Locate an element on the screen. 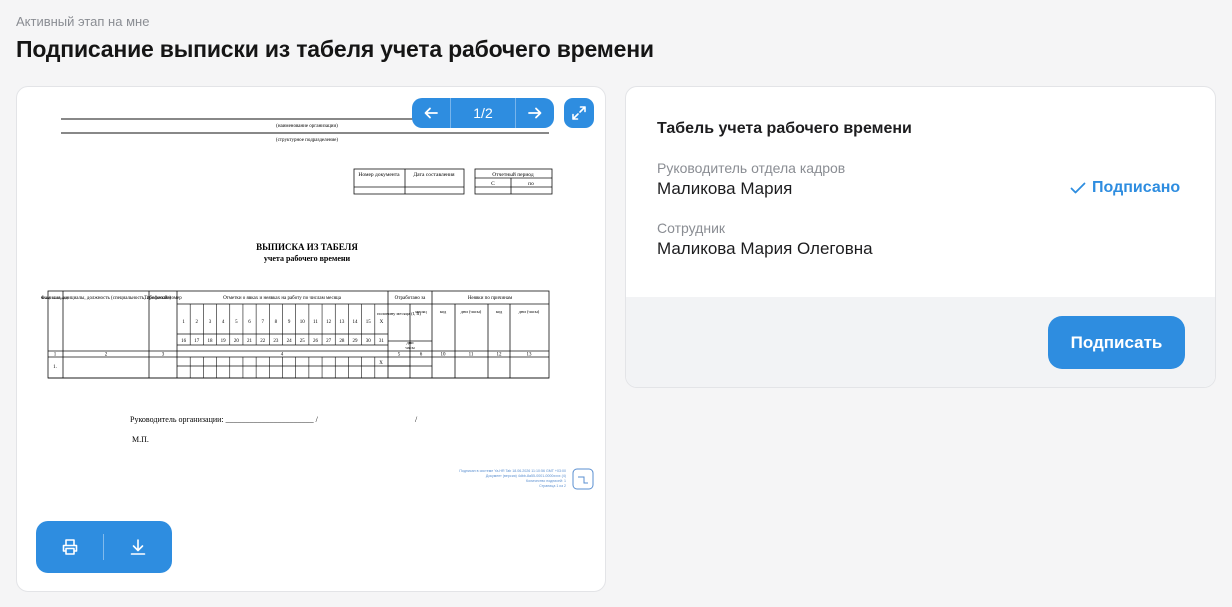 The height and width of the screenshot is (607, 1232). download-icon is located at coordinates (137, 547).